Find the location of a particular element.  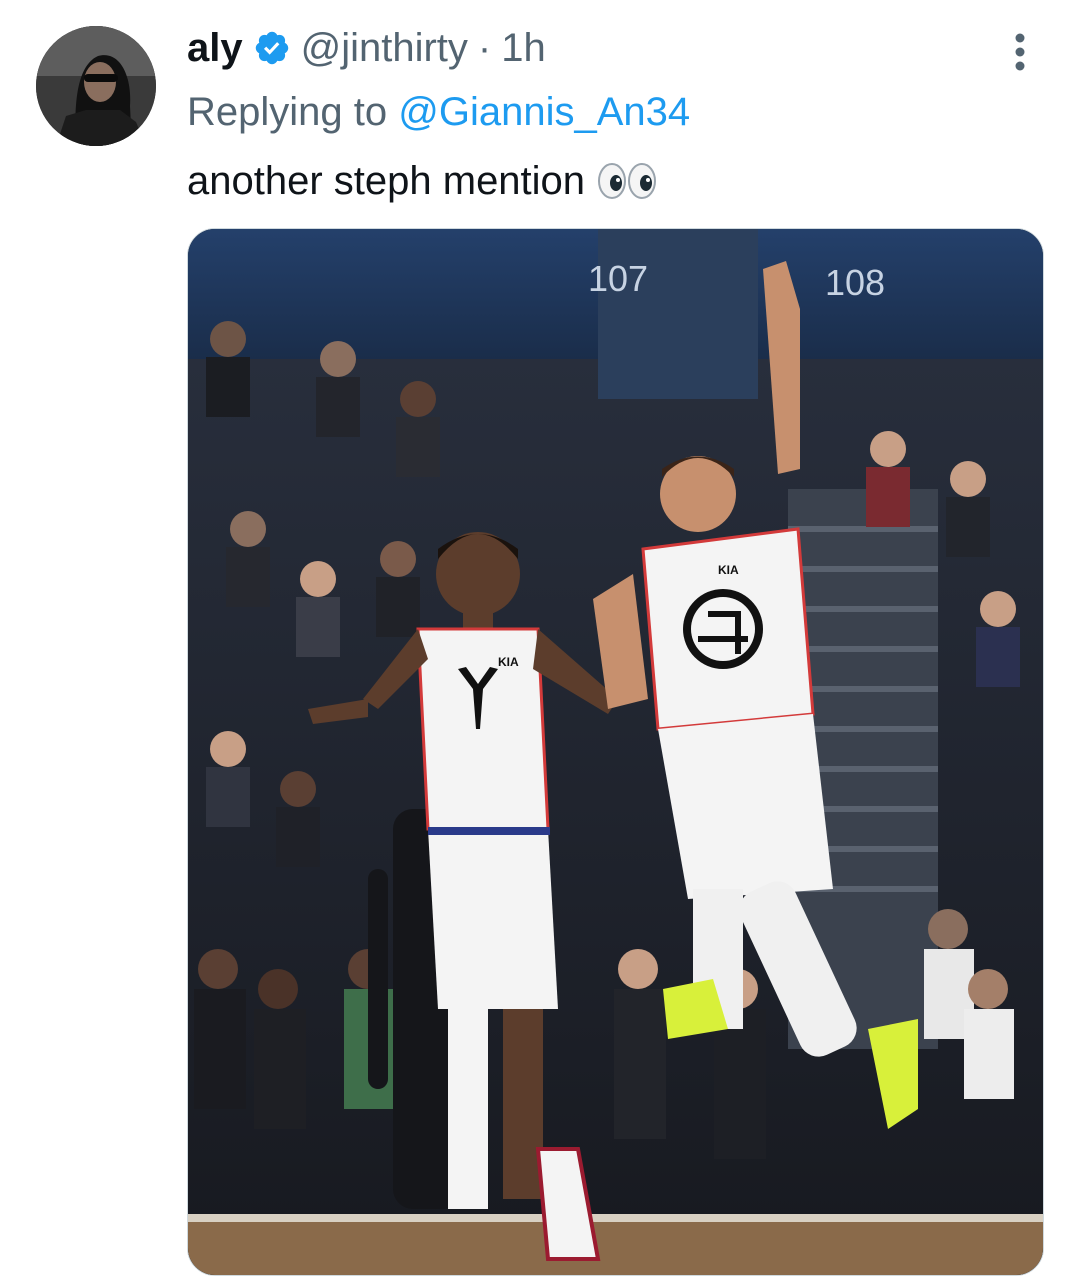

author-handle: @jinthirty is located at coordinates (384, 48).